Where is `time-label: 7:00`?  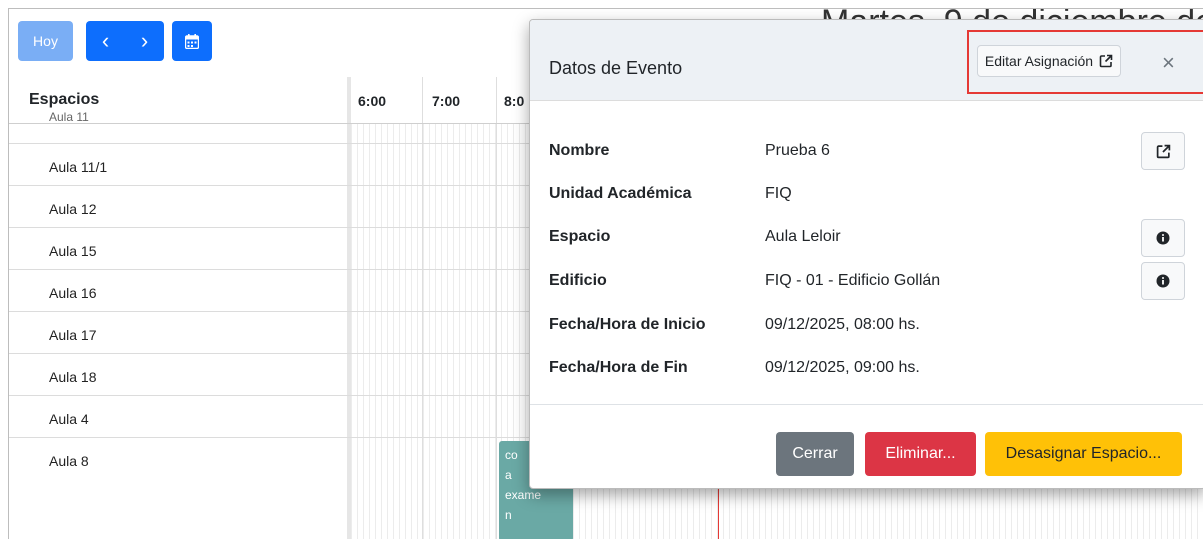
time-label: 7:00 is located at coordinates (446, 101).